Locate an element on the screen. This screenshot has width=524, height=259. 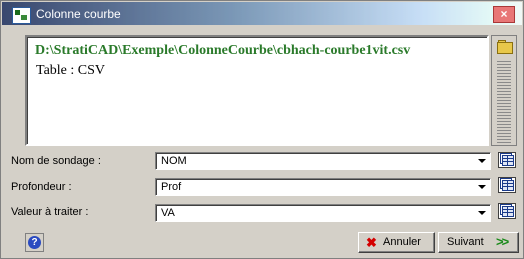
side-scroll-track is located at coordinates (504, 102).